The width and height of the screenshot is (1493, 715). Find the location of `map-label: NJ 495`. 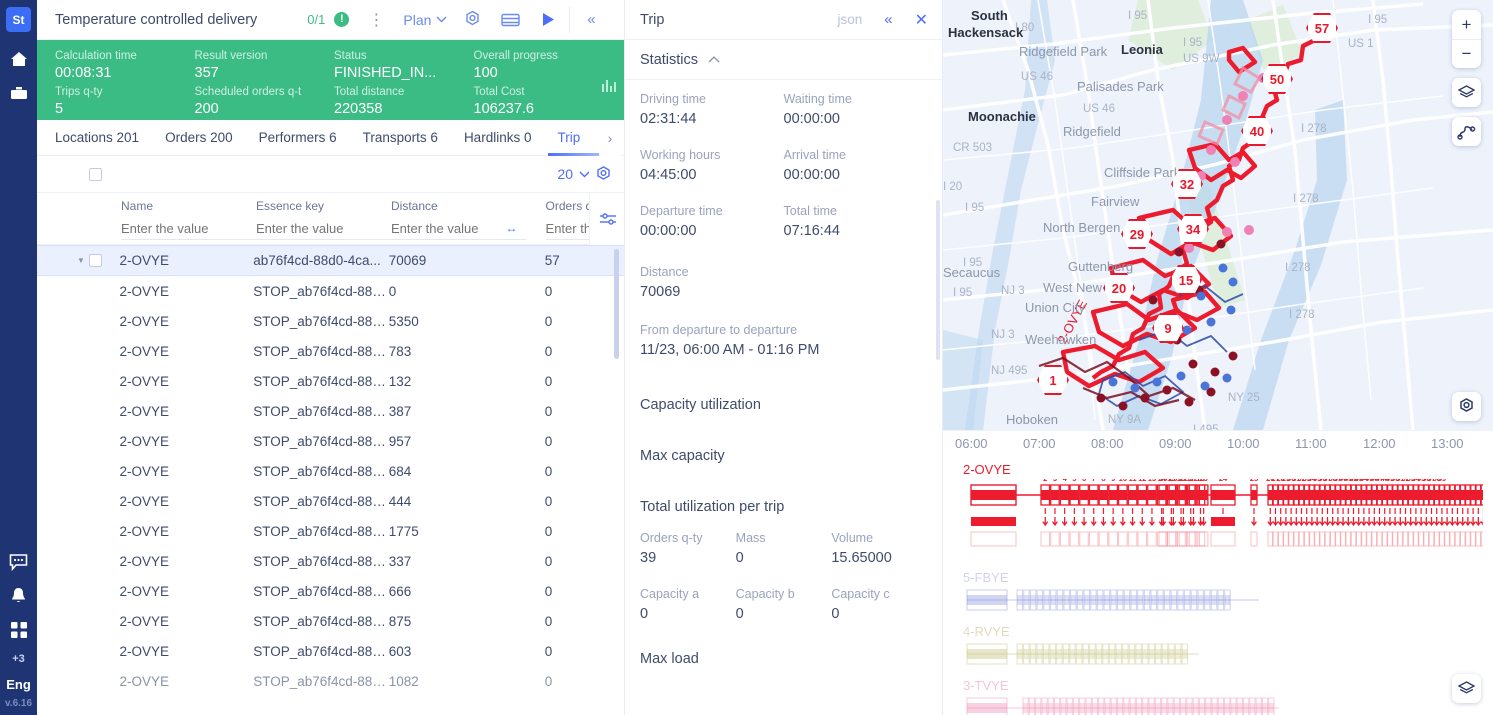

map-label: NJ 495 is located at coordinates (1009, 371).